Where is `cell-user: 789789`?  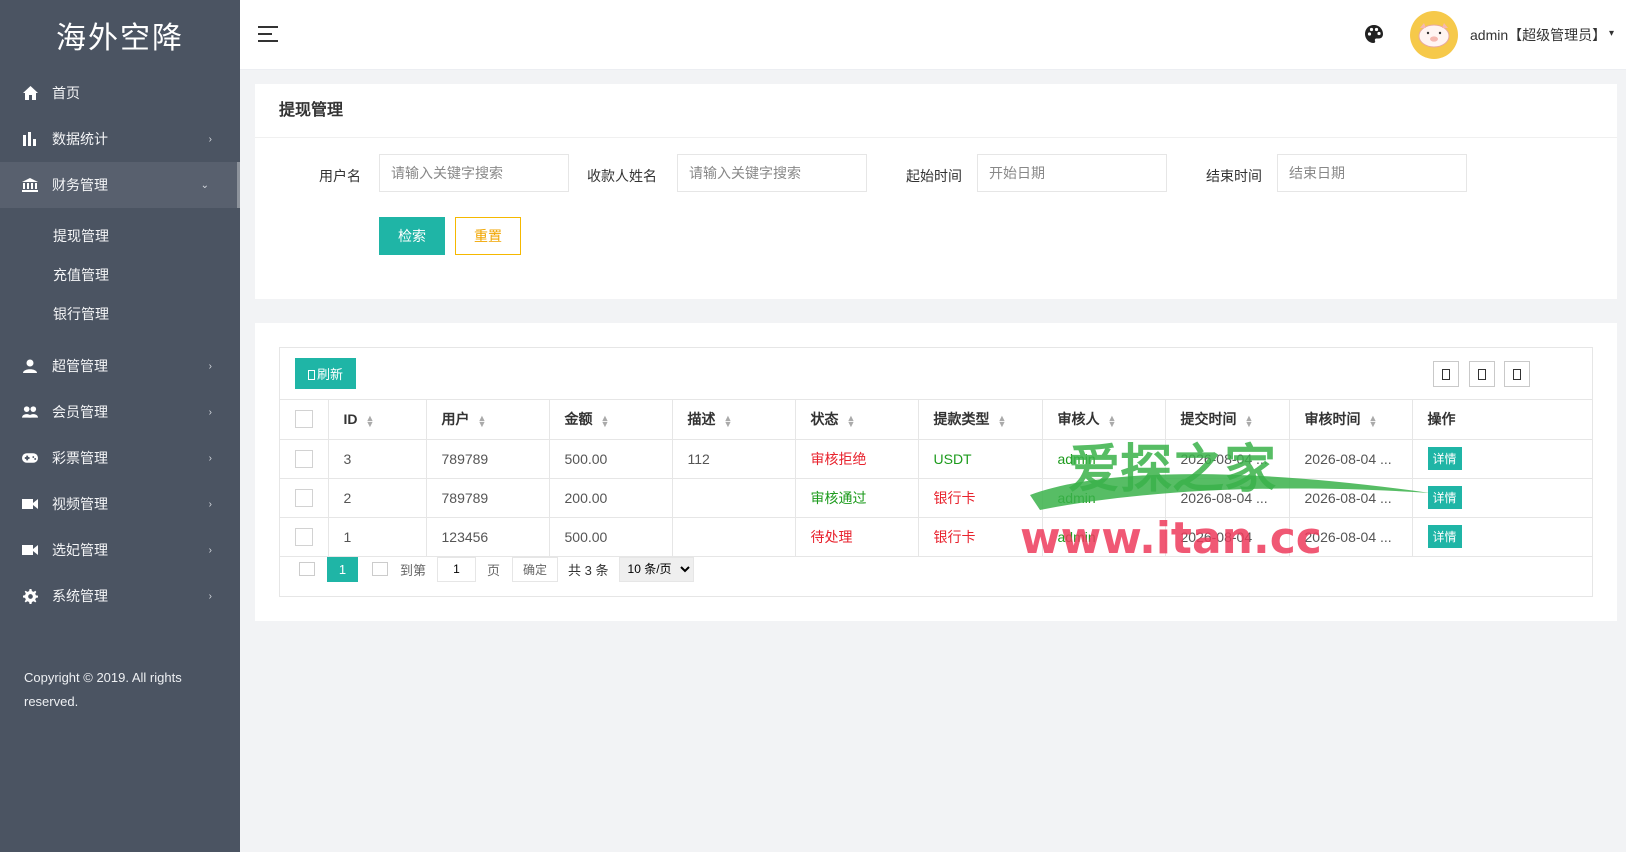 cell-user: 789789 is located at coordinates (487, 459).